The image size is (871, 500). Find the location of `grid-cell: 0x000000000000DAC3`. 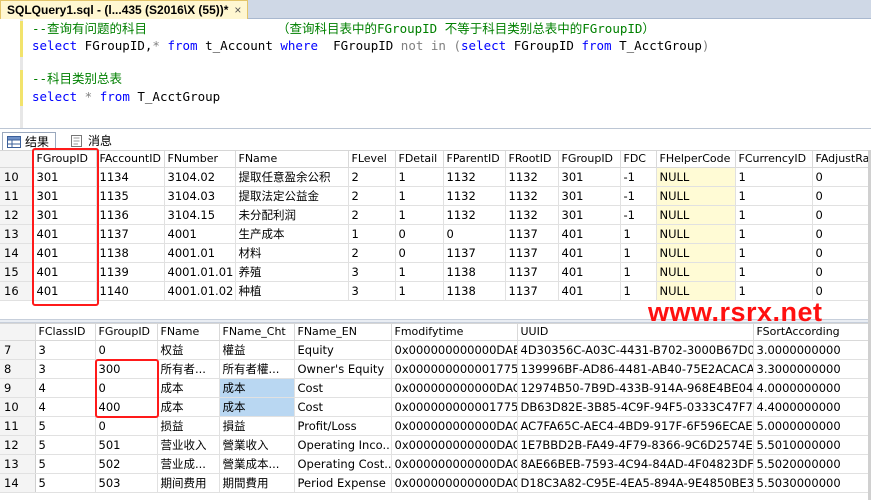

grid-cell: 0x000000000000DAC3 is located at coordinates (454, 445).